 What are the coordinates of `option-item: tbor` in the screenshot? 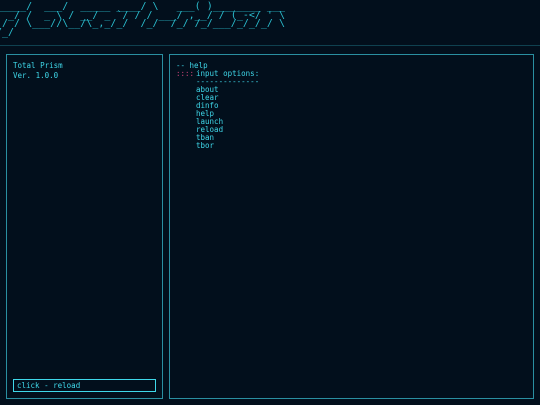 It's located at (205, 145).